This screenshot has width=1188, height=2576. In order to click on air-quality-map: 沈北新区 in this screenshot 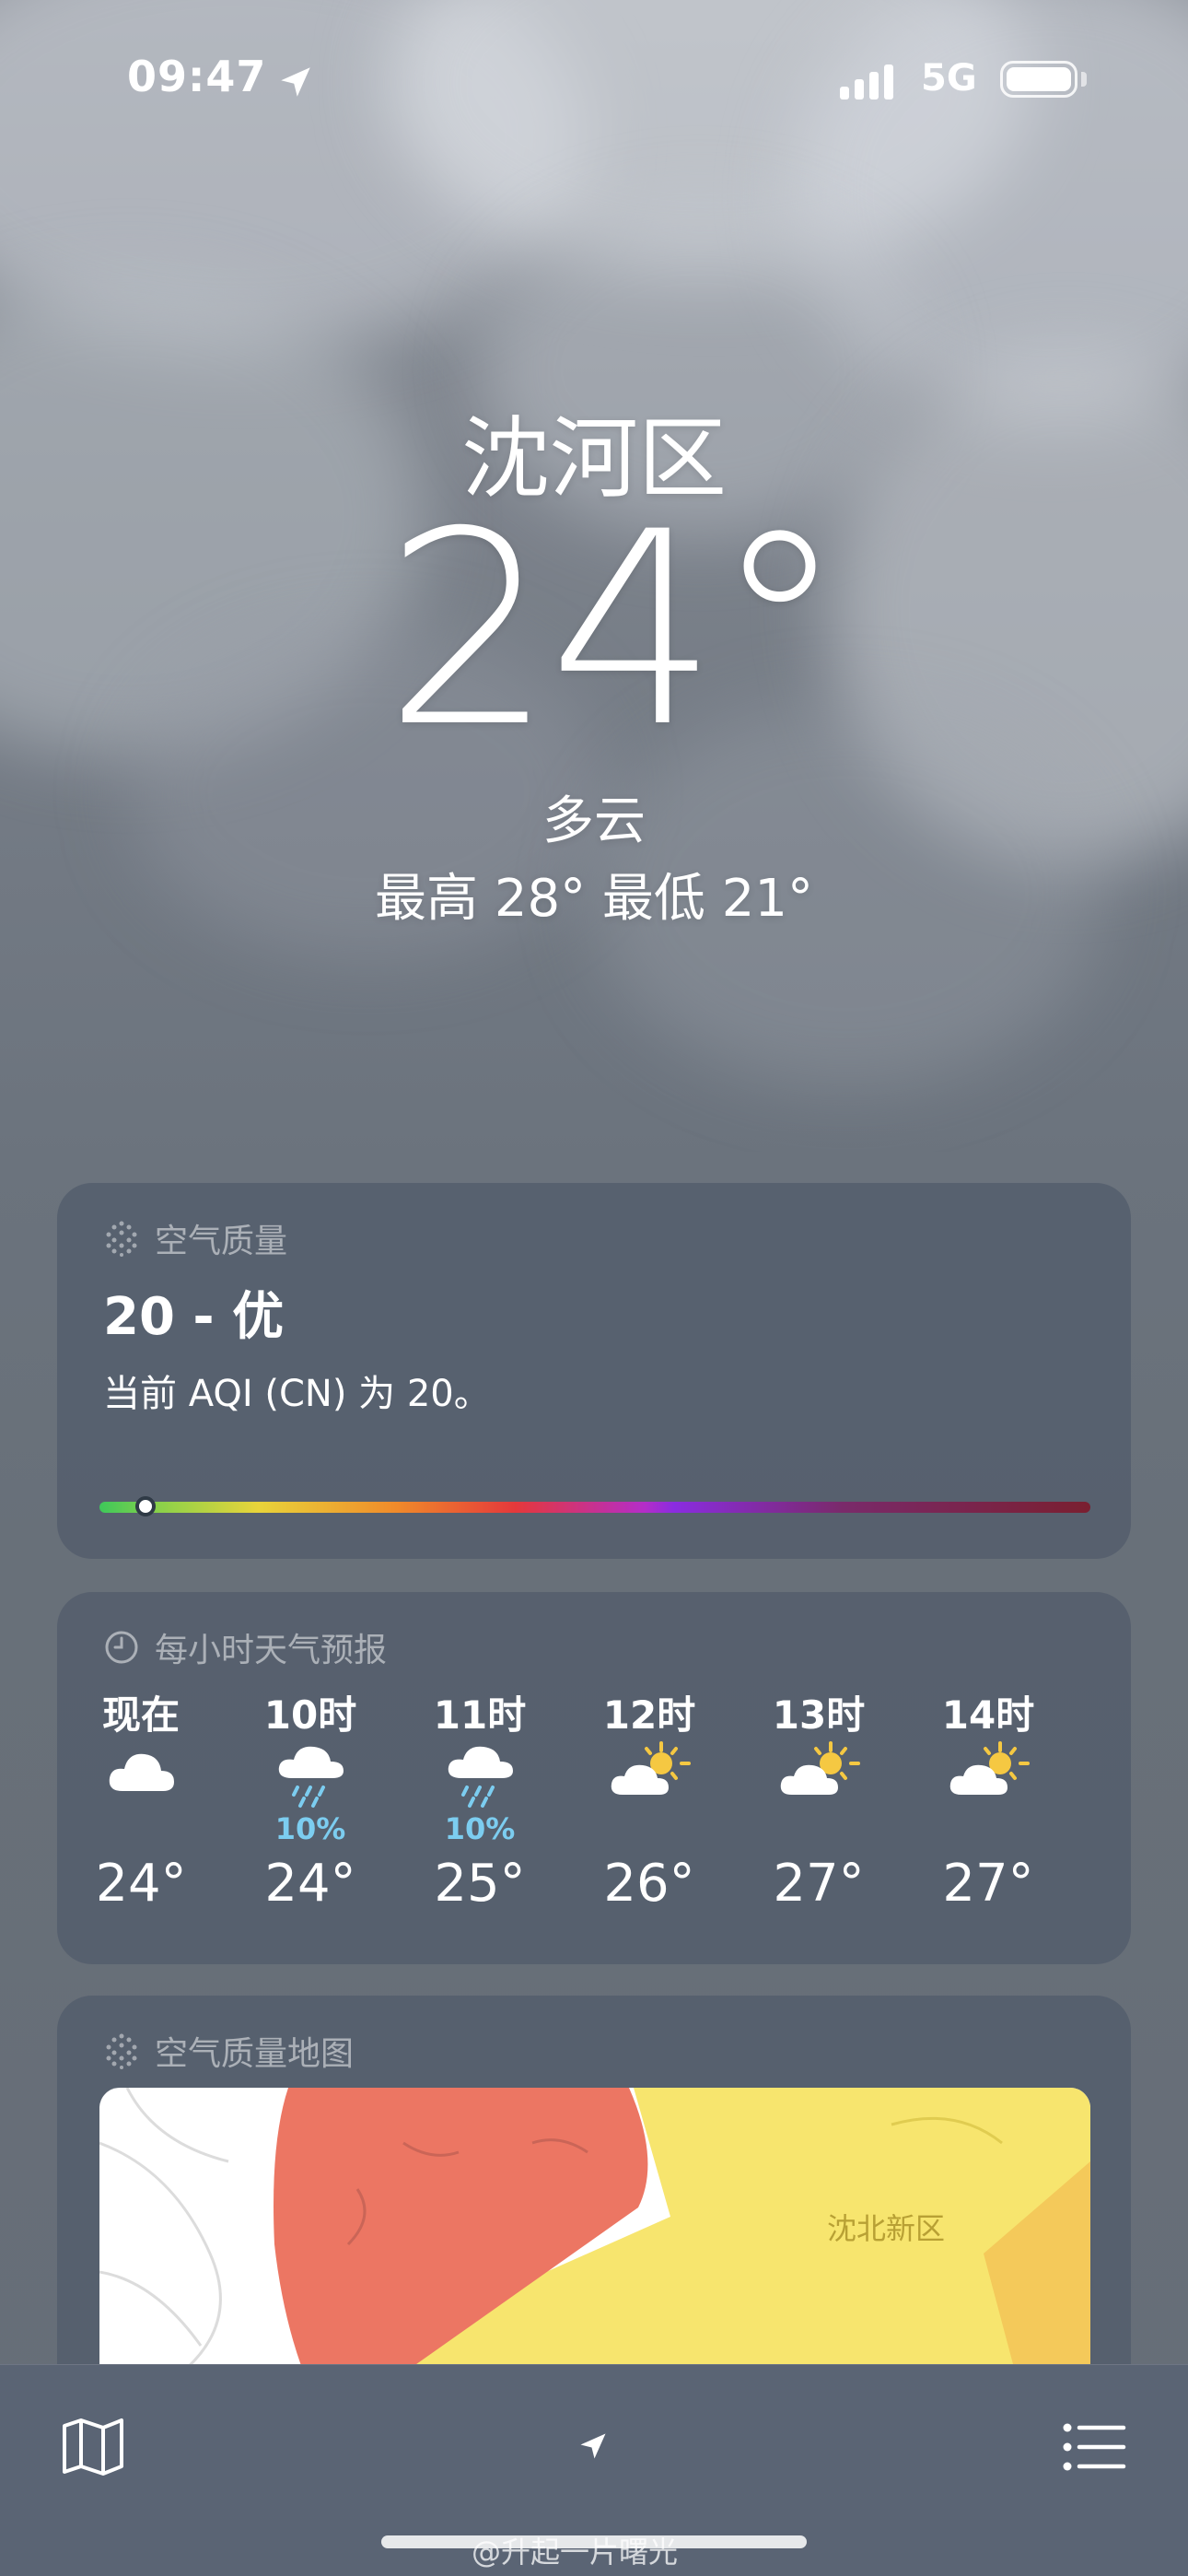, I will do `click(594, 2240)`.